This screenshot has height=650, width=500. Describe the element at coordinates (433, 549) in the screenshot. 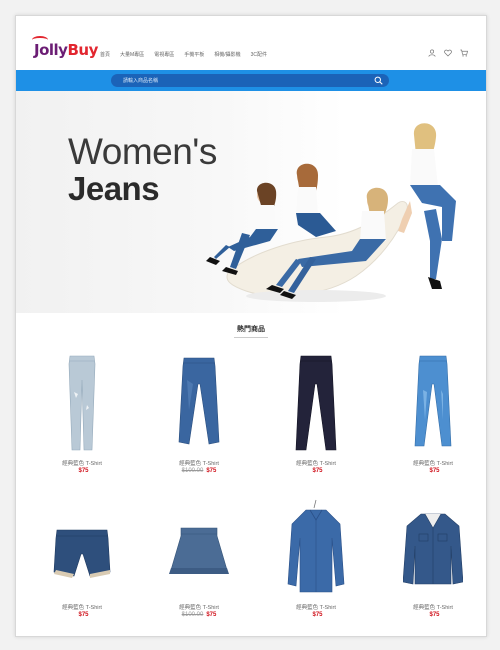

I see `product-image-denim-jacket` at that location.